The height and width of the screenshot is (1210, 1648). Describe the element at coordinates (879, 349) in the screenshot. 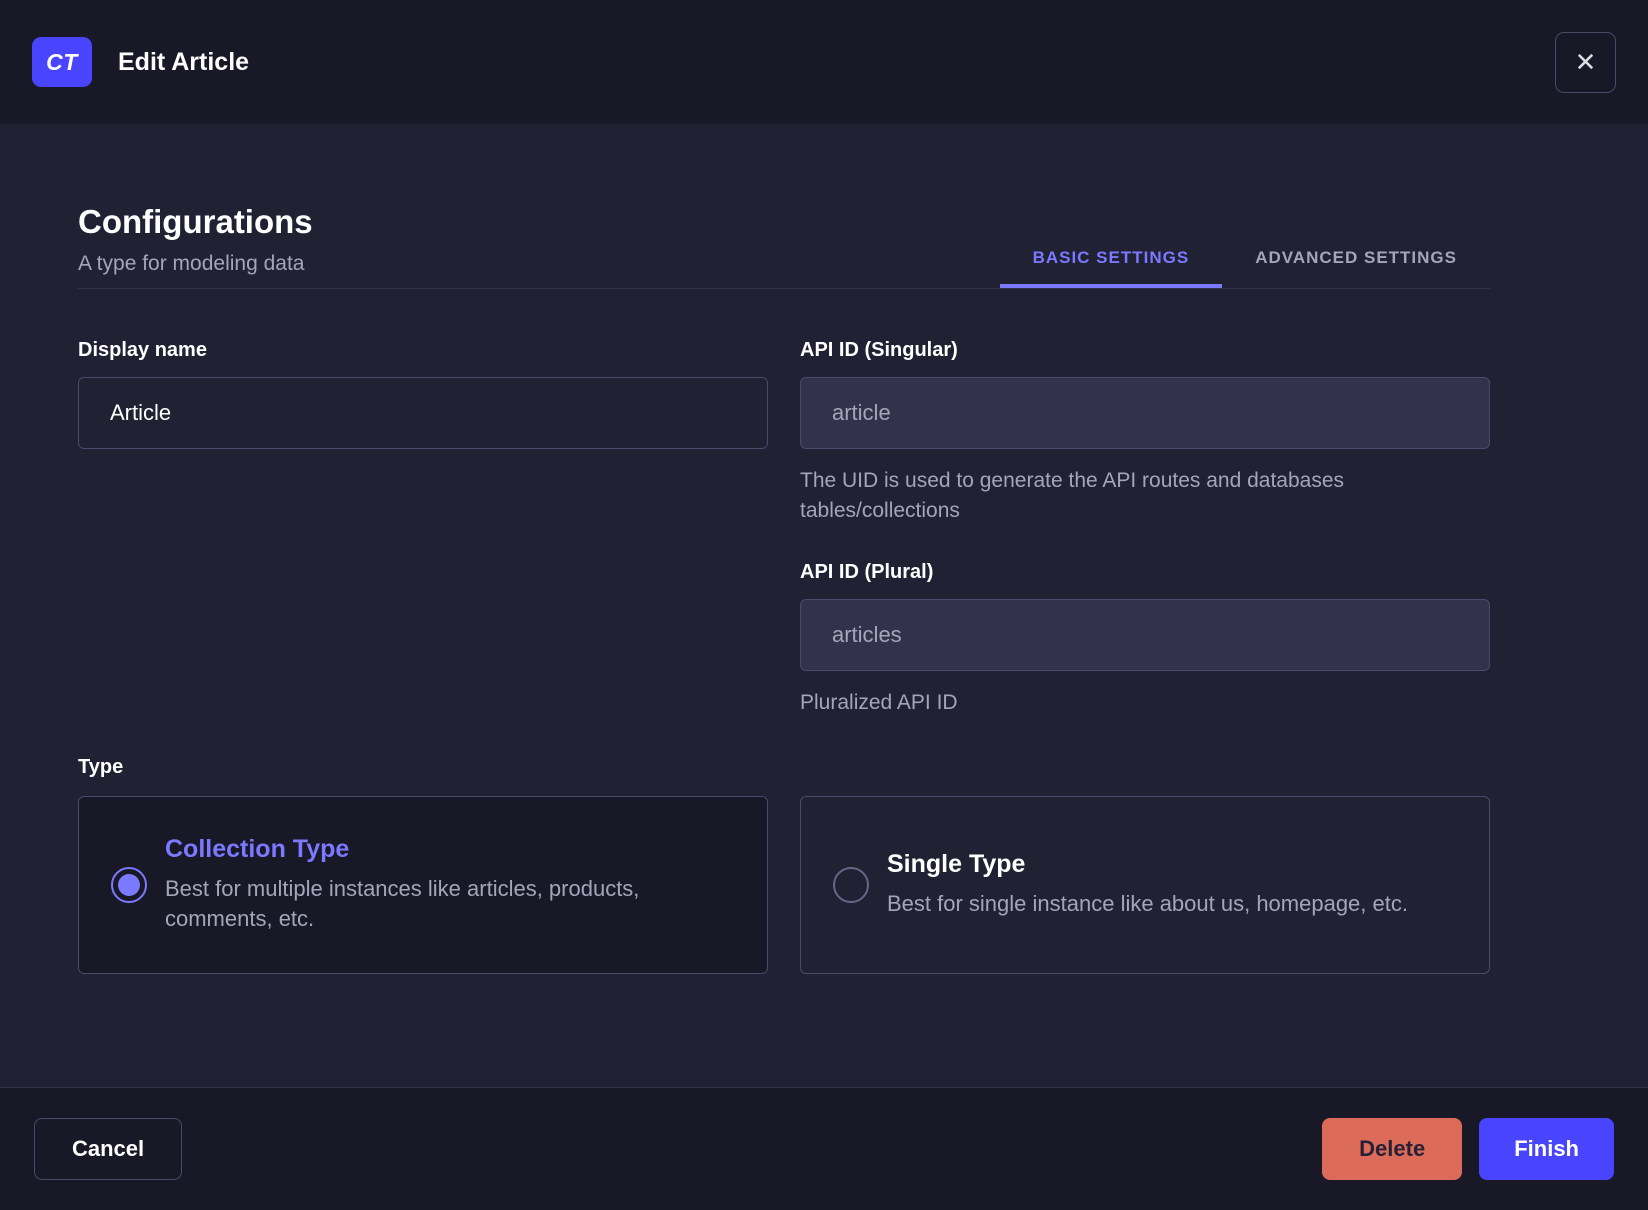

I see `api-id-singular-label: API ID (Singular)` at that location.